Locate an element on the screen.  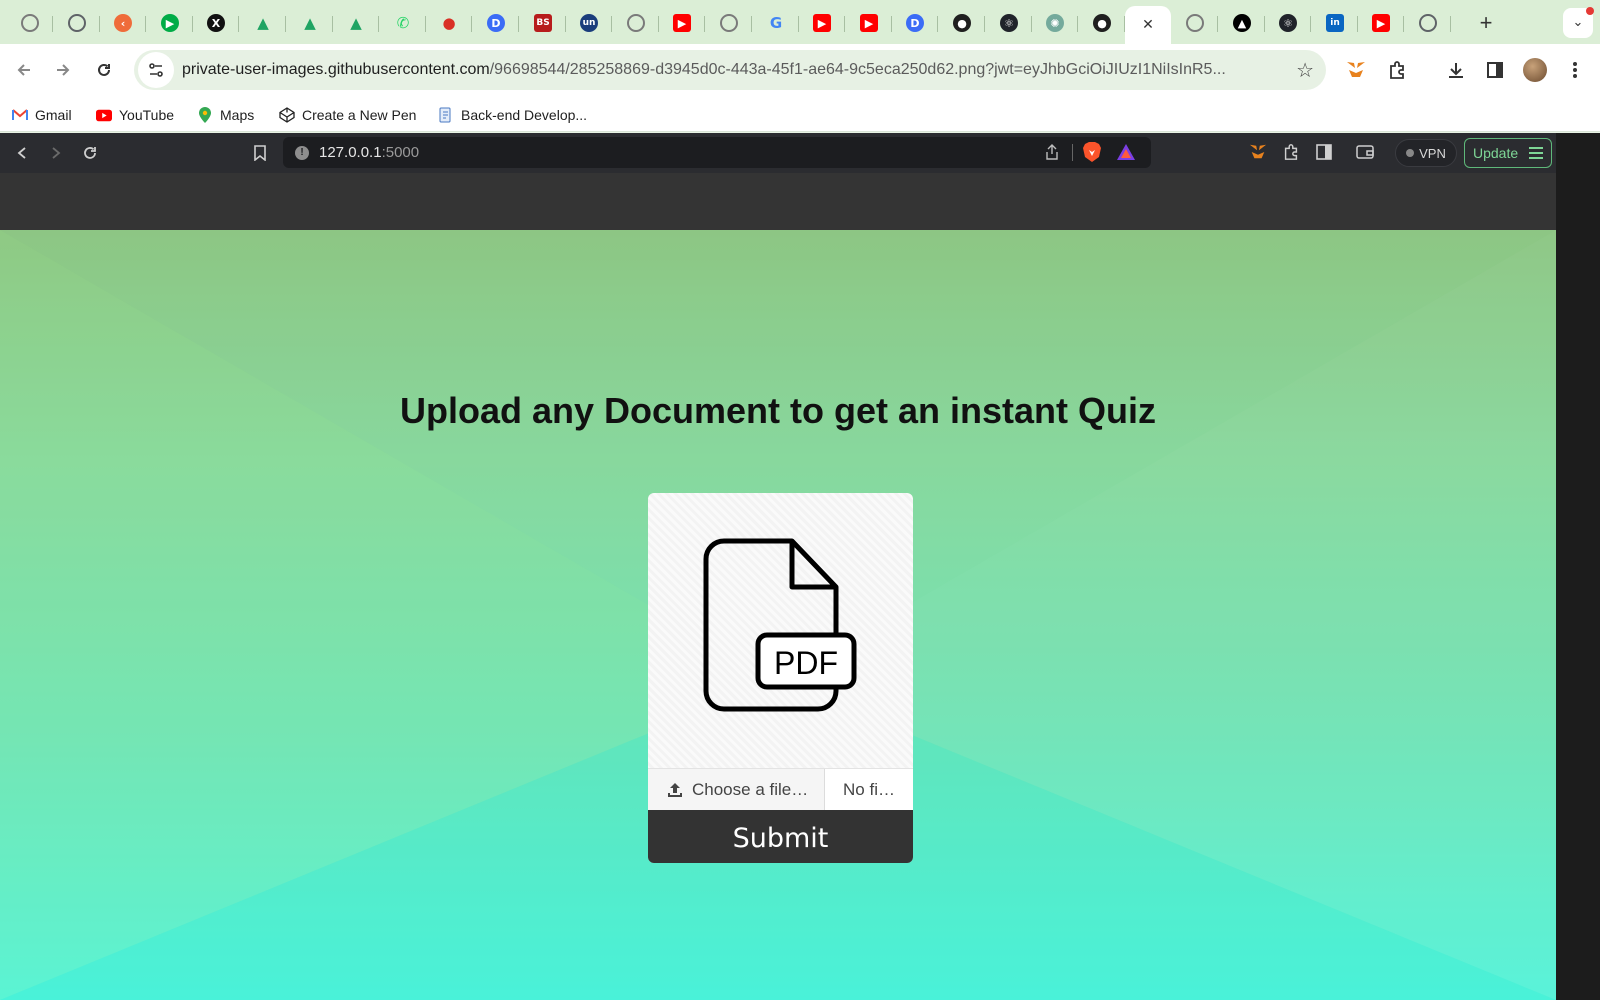
triangle-icon: ▲ is located at coordinates (1242, 23).